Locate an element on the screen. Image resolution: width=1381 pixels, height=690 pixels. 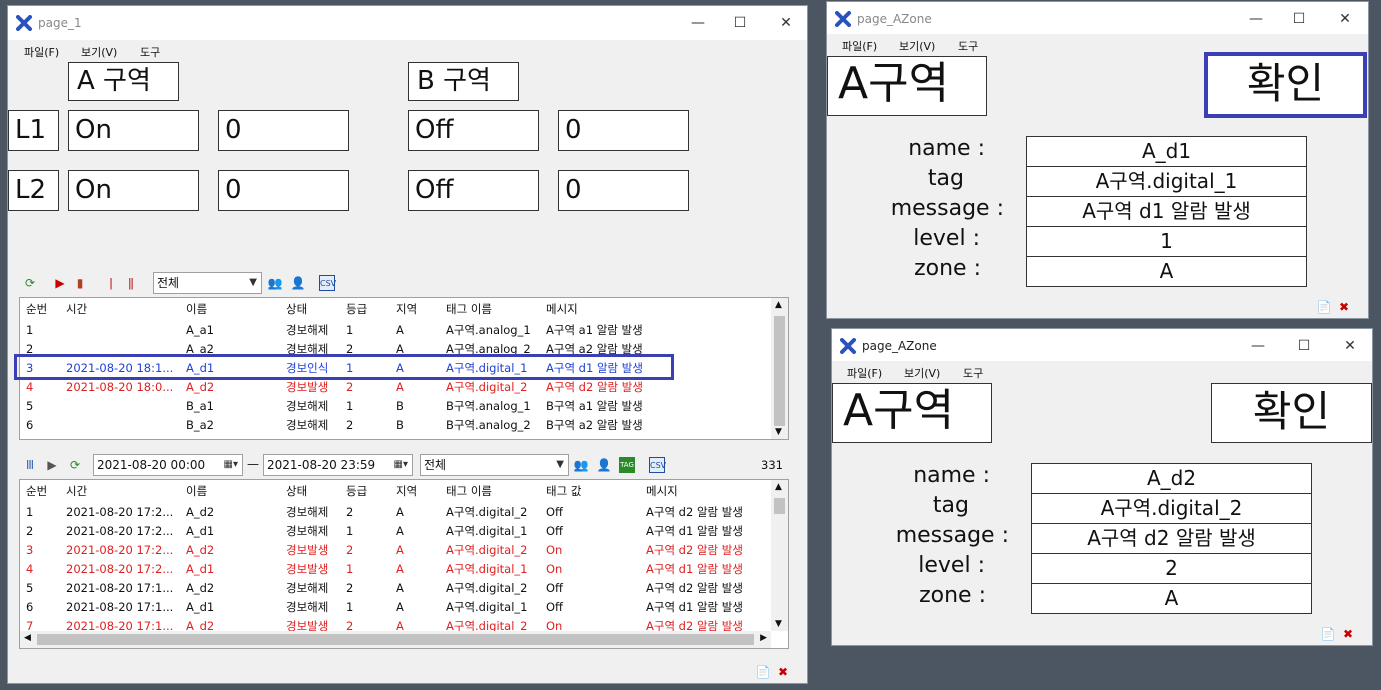
history-to-datetime: 2021-08-20 23:59 ▦▾ is located at coordinates (338, 465).